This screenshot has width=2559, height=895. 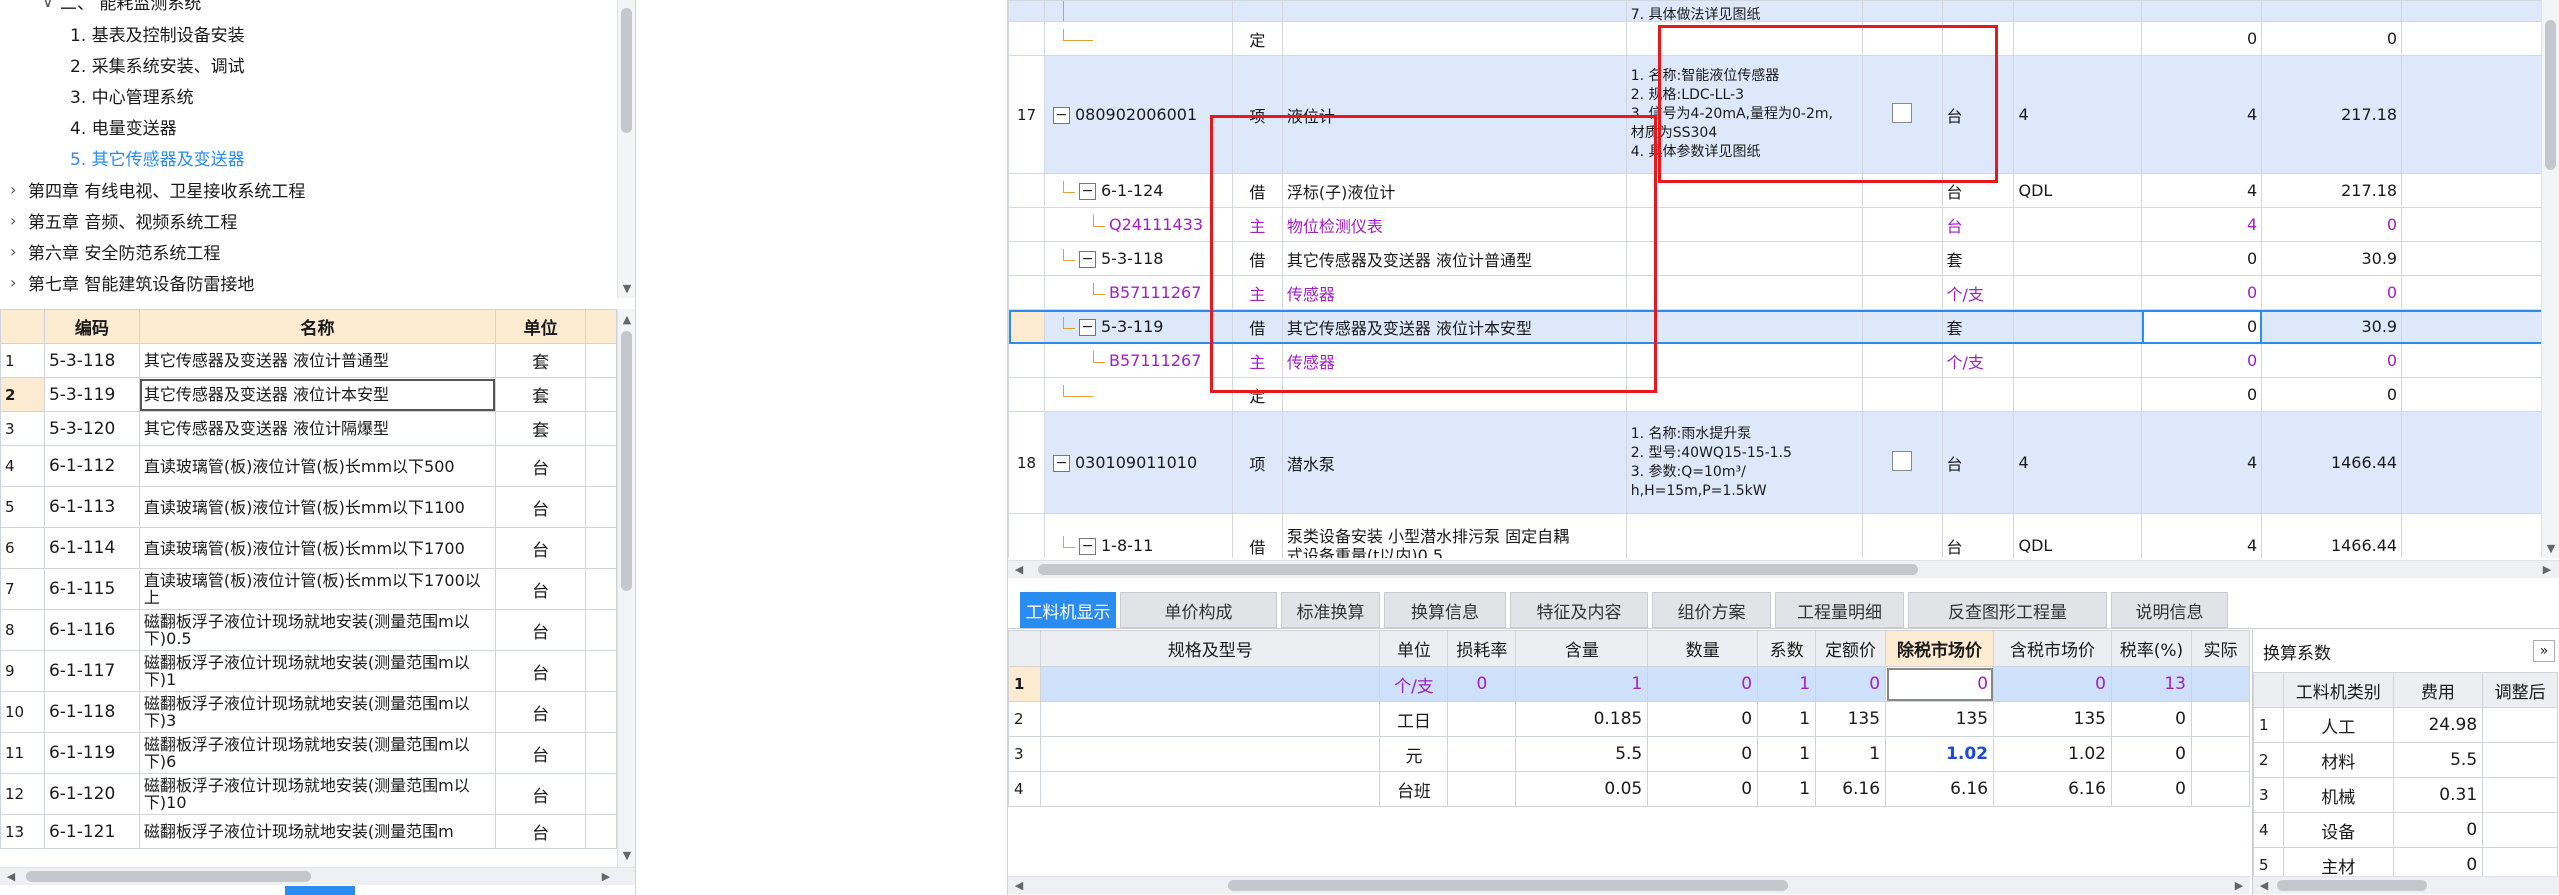 What do you see at coordinates (1198, 610) in the screenshot?
I see `tab-1: 单价构成` at bounding box center [1198, 610].